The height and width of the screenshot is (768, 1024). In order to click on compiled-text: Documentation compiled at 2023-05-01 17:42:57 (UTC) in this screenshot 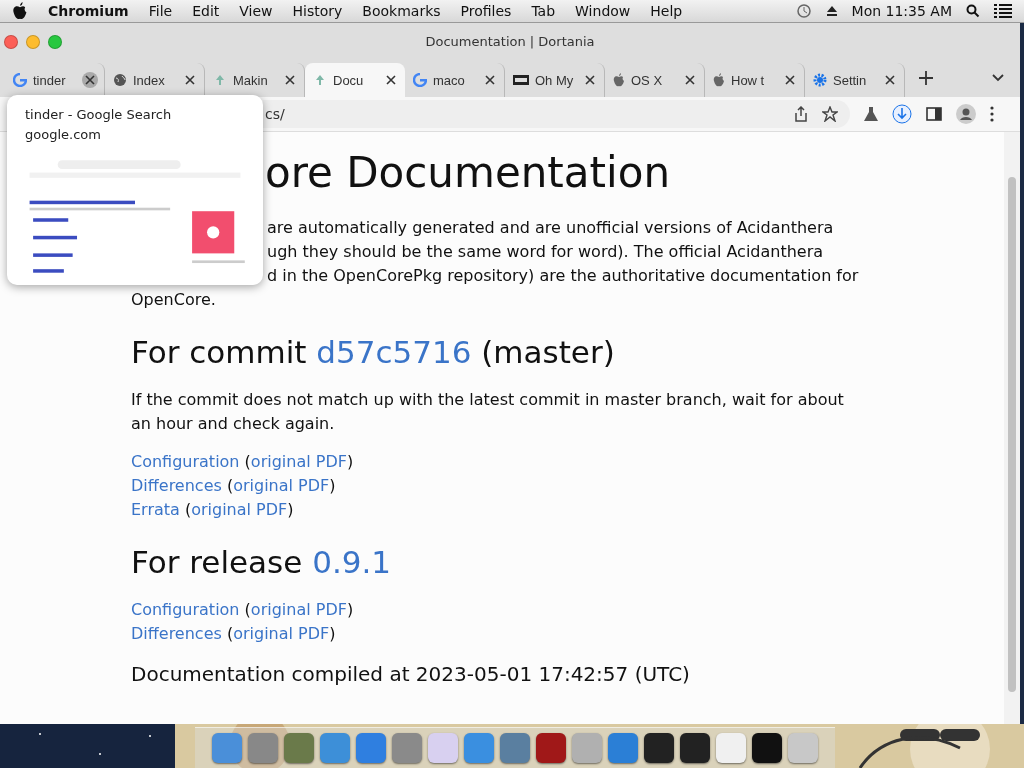, I will do `click(411, 674)`.